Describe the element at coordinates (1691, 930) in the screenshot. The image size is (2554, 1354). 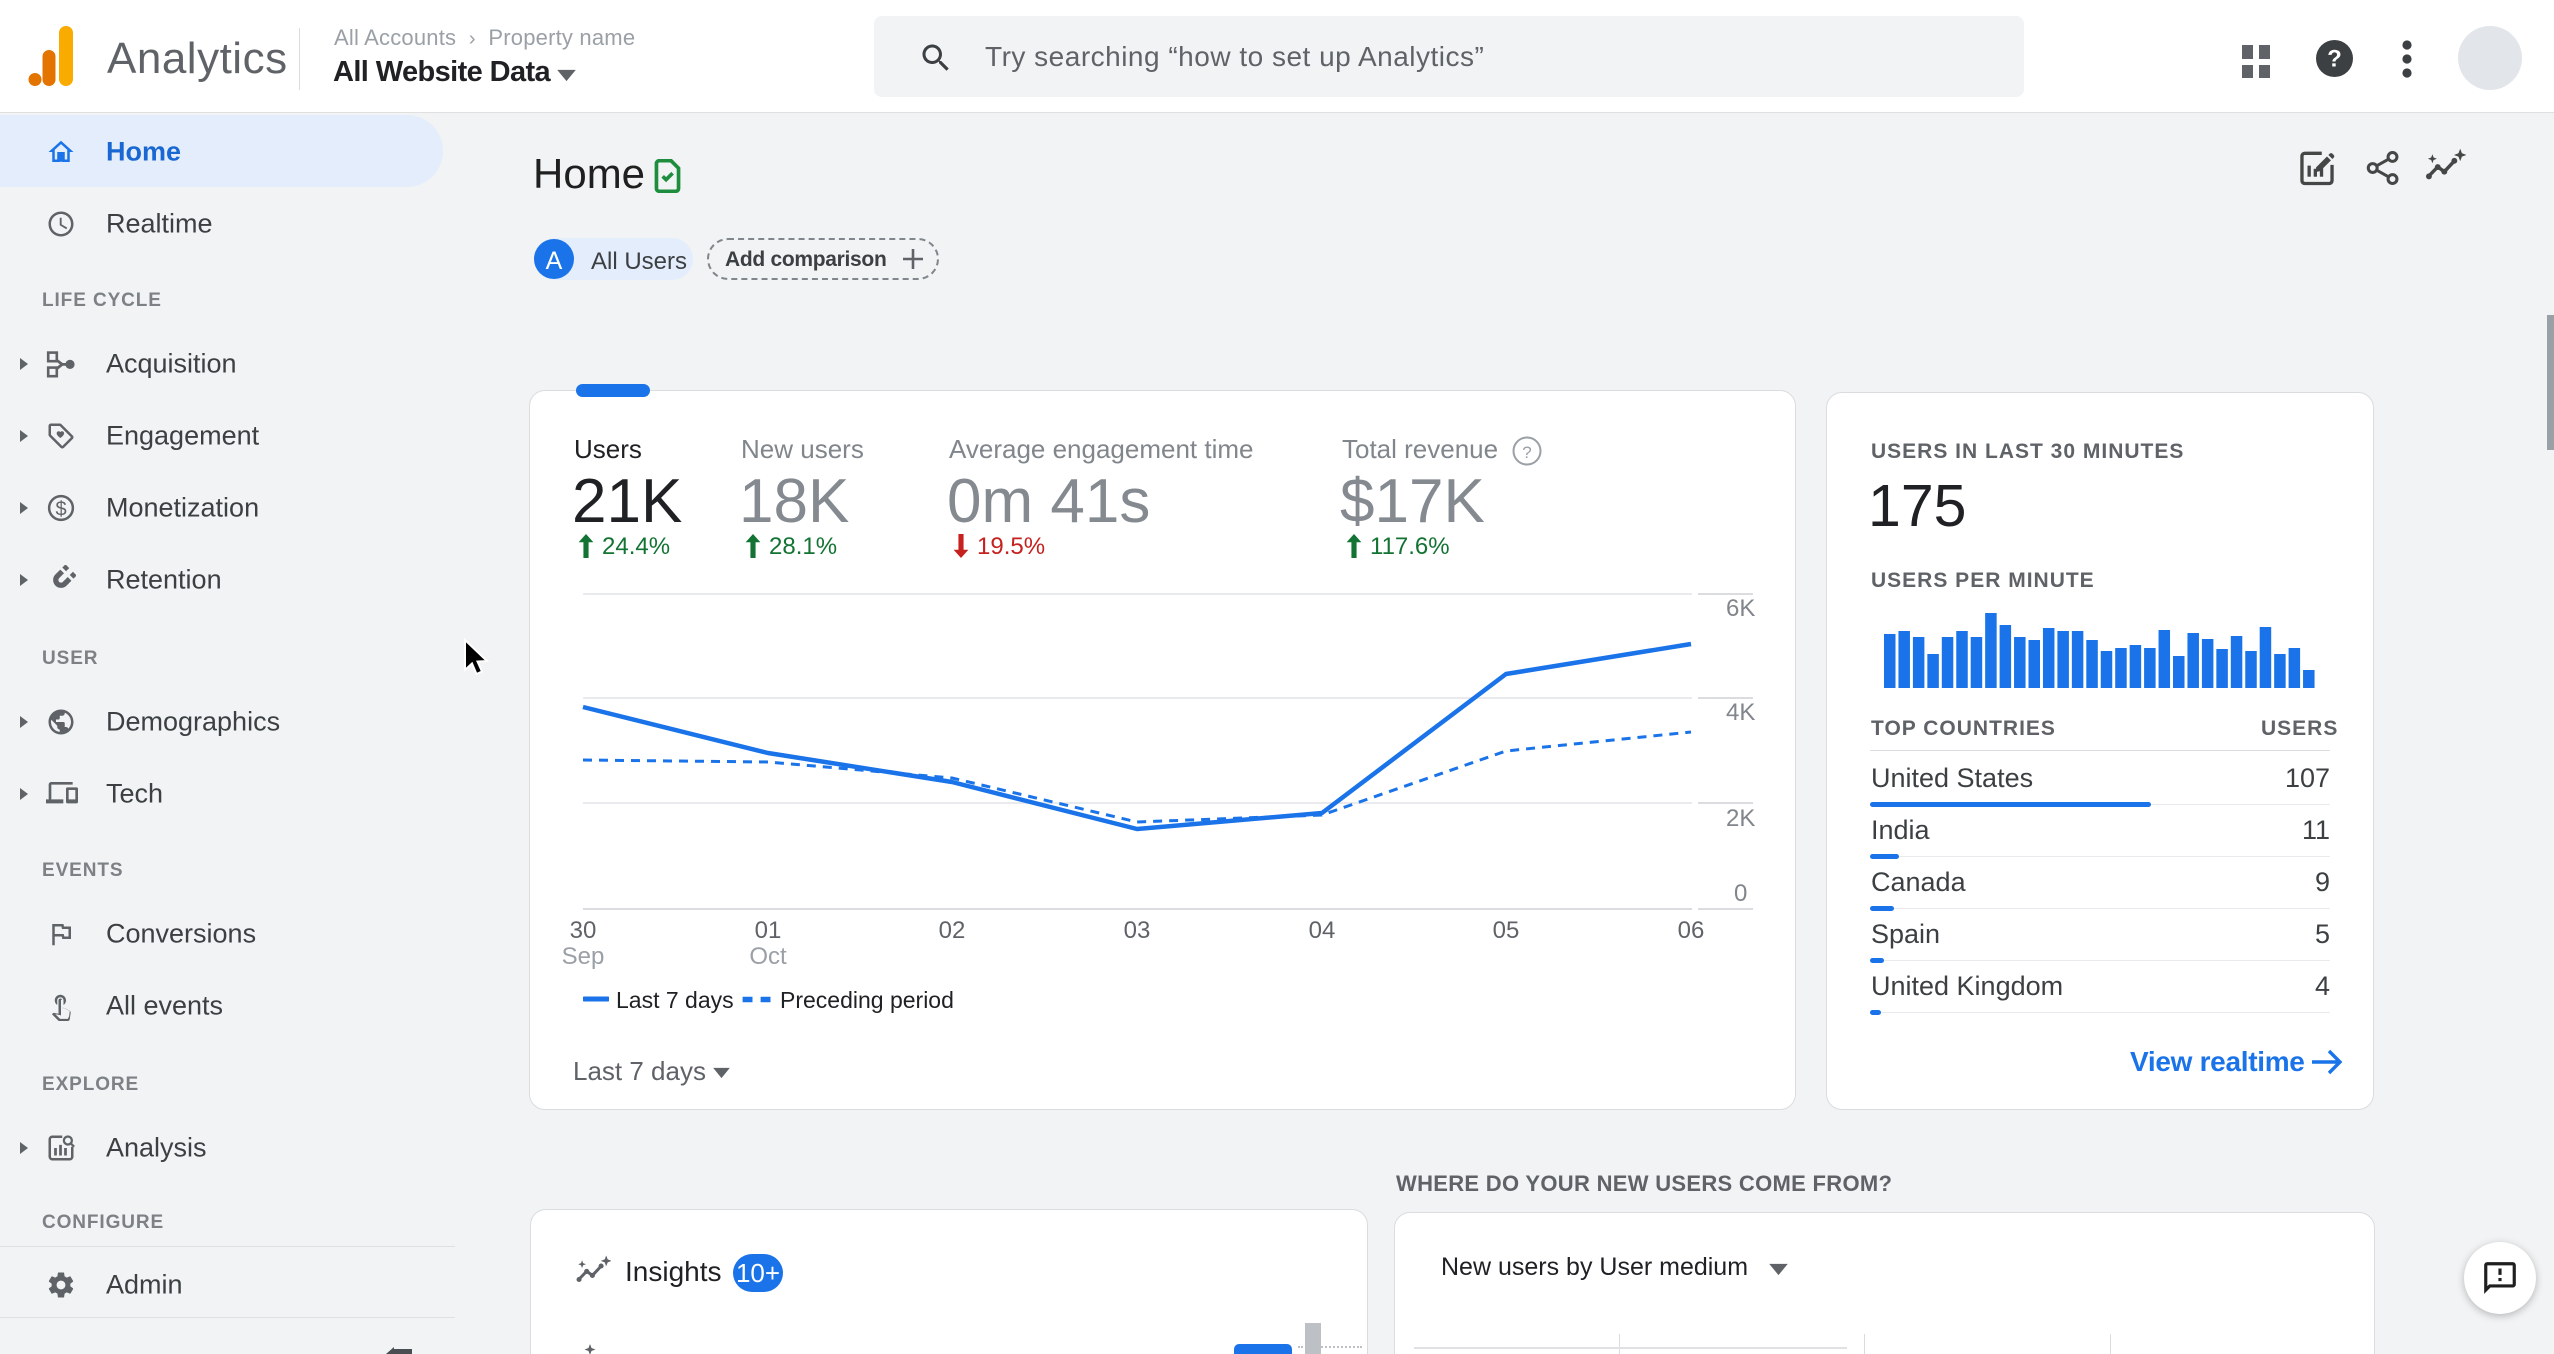
I see `svg-text: 06` at that location.